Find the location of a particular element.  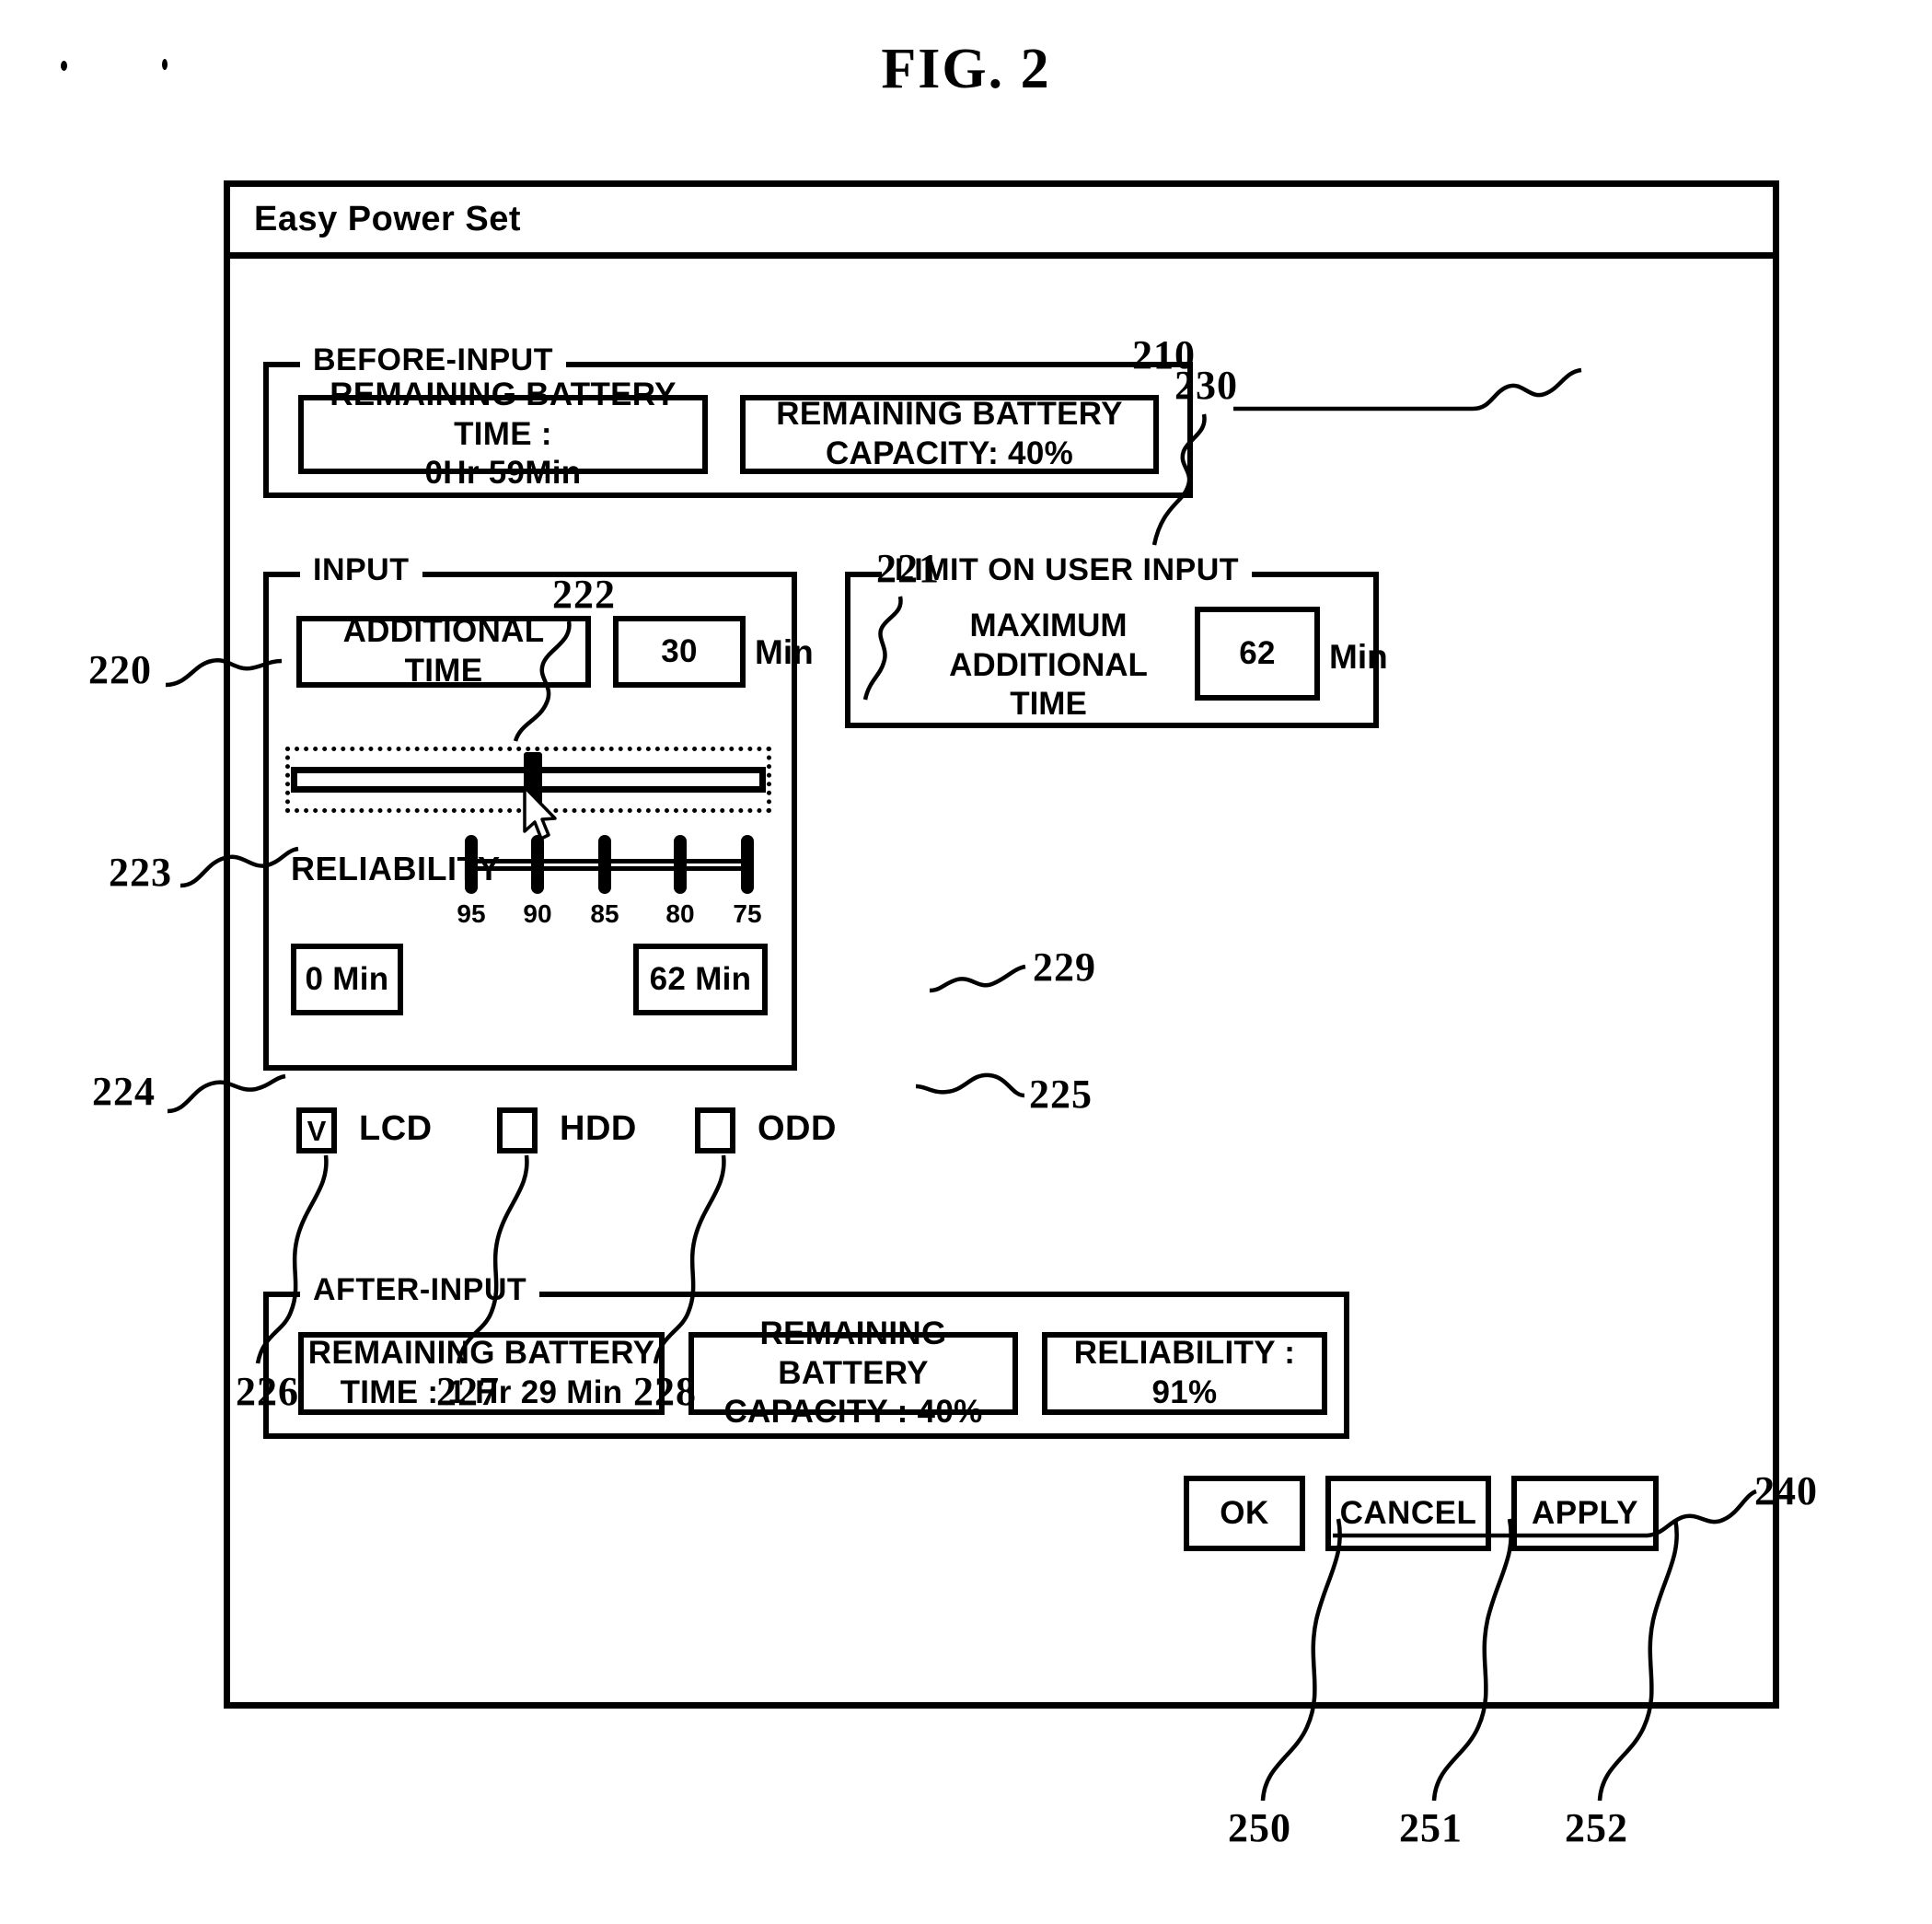

checkbox-odd is located at coordinates (715, 1130).